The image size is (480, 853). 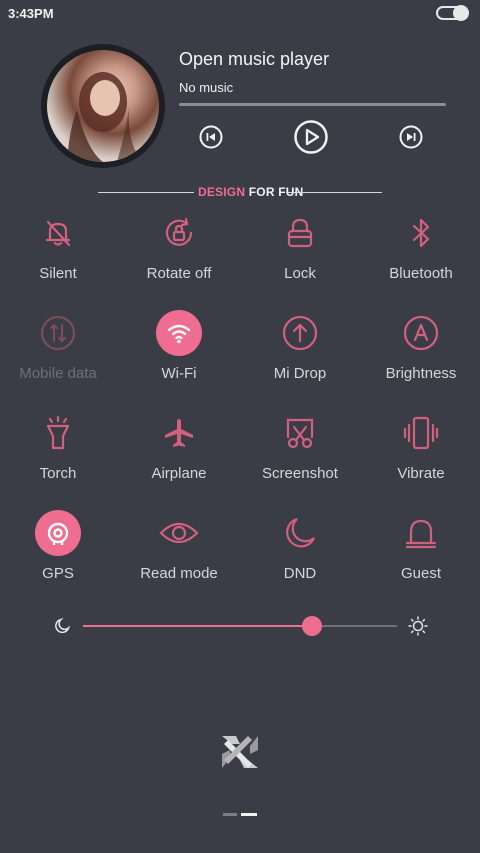 What do you see at coordinates (240, 14) in the screenshot?
I see `status-bar: 3:43PM` at bounding box center [240, 14].